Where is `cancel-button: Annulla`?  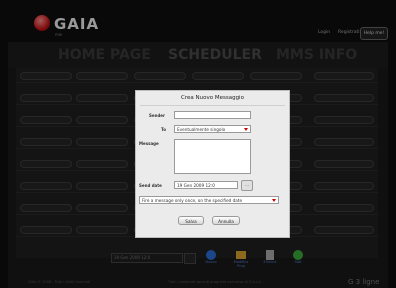
cancel-button: Annulla is located at coordinates (226, 220).